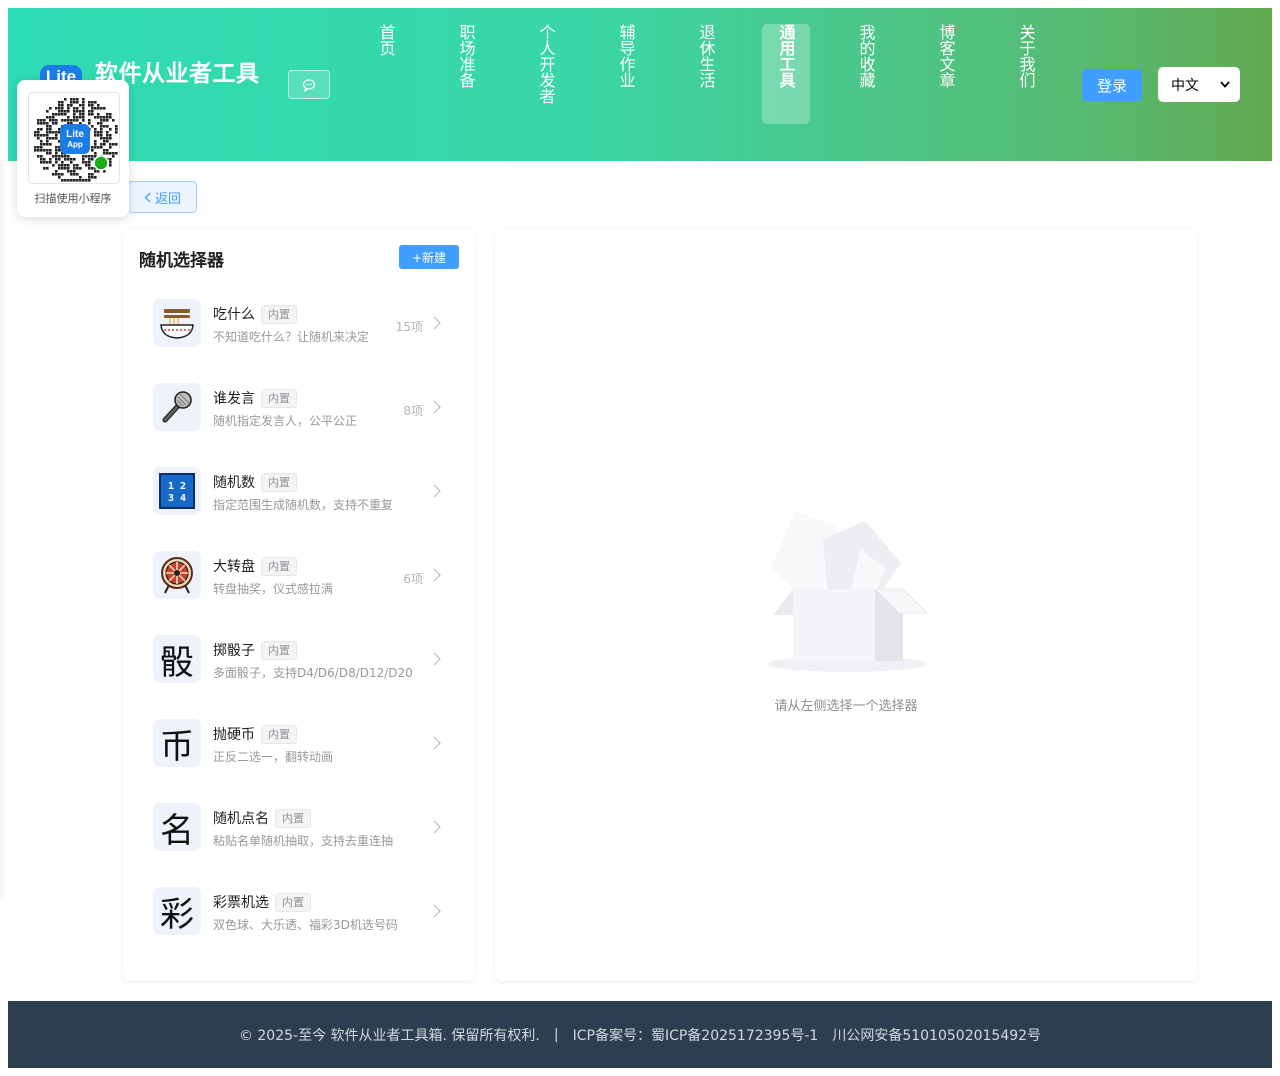  Describe the element at coordinates (706, 56) in the screenshot. I see `nav-item-label: 退休生活` at that location.